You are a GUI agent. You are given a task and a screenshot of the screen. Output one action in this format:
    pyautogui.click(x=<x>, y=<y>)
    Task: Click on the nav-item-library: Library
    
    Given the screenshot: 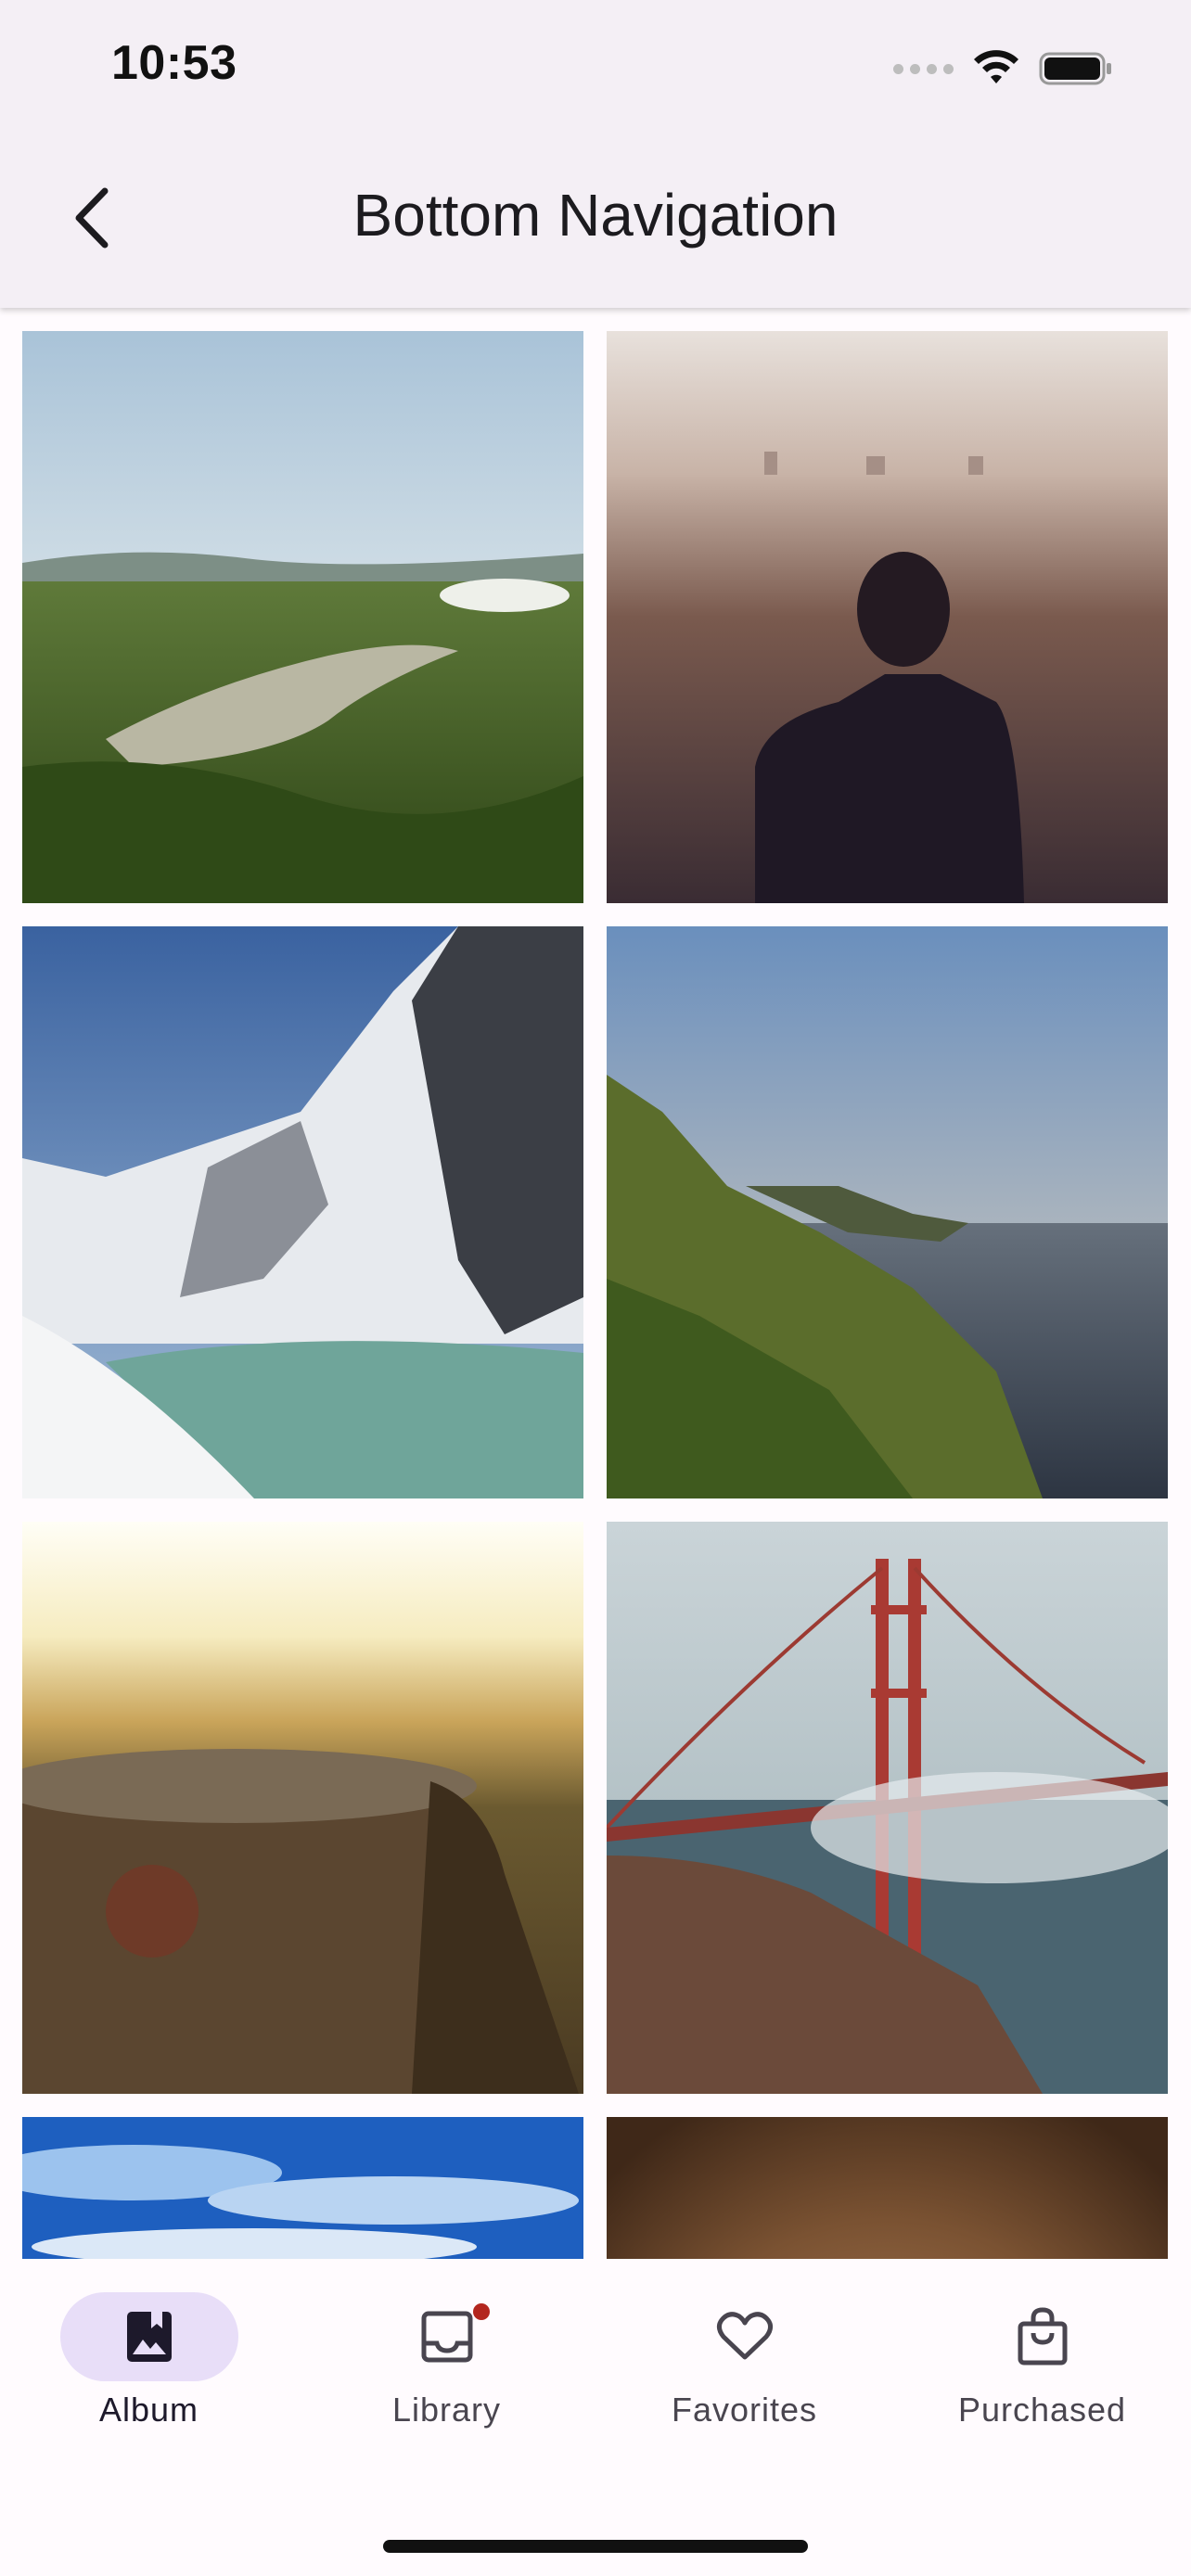 What is the action you would take?
    pyautogui.click(x=447, y=2370)
    